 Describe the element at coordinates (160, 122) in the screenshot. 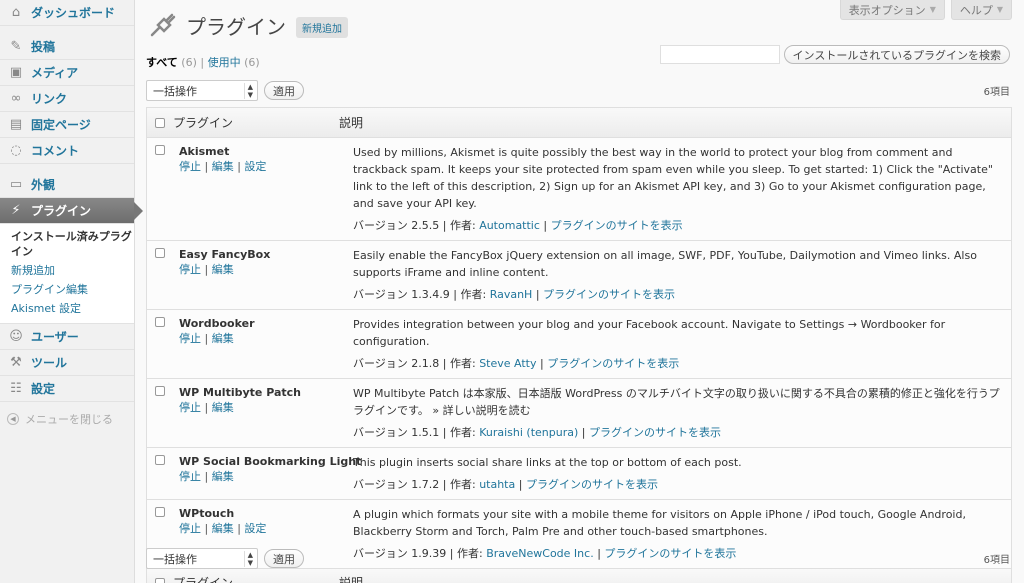

I see `select-all-checkbox` at that location.